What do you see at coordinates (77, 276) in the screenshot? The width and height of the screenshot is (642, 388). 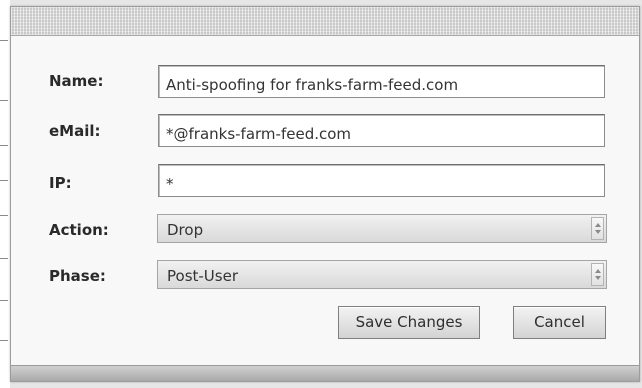 I see `phase-label: Phase:` at bounding box center [77, 276].